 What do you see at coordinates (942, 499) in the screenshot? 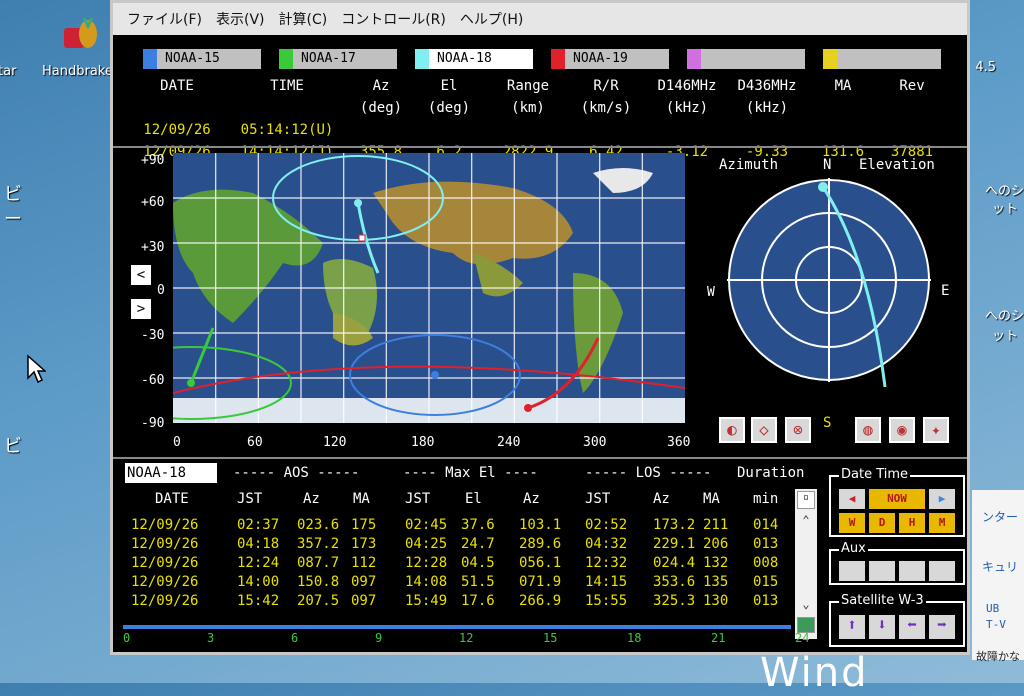
I see `time-forward-button: ▶` at bounding box center [942, 499].